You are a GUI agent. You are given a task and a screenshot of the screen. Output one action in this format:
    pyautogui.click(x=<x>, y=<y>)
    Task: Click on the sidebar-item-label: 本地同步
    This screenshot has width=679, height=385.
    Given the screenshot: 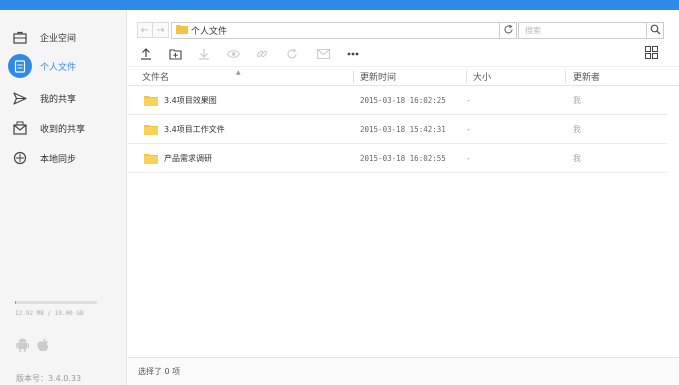 What is the action you would take?
    pyautogui.click(x=58, y=159)
    